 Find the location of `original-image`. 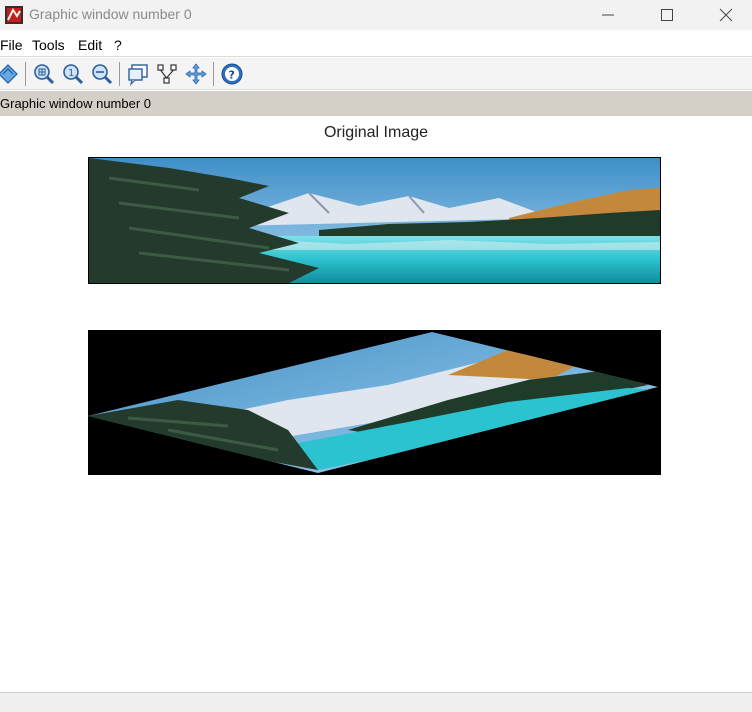

original-image is located at coordinates (374, 220).